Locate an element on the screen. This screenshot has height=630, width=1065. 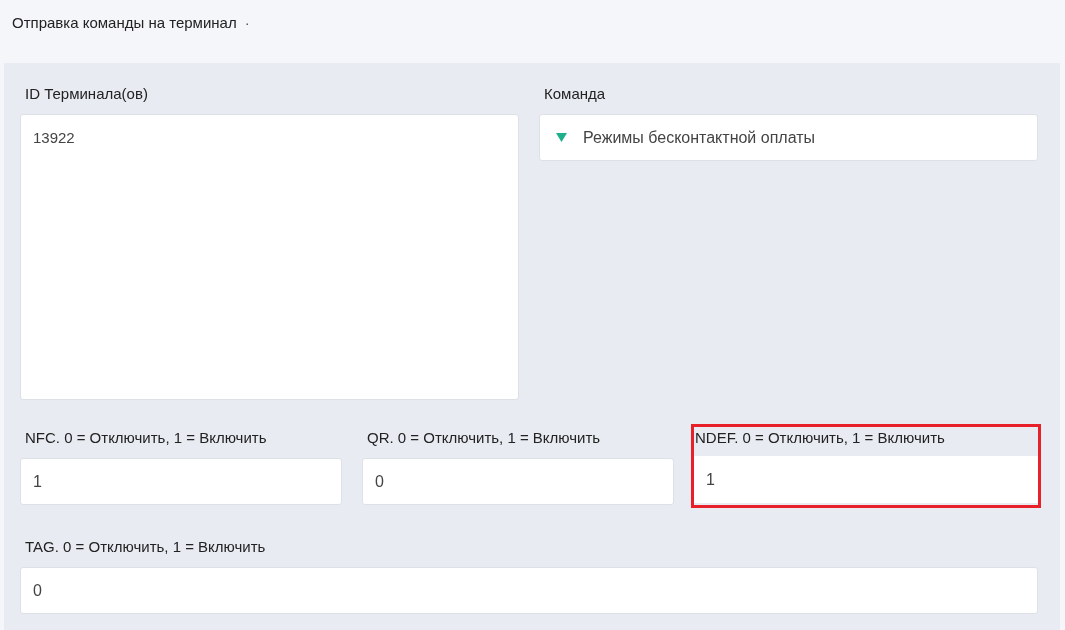
caret-icon is located at coordinates (561, 137).